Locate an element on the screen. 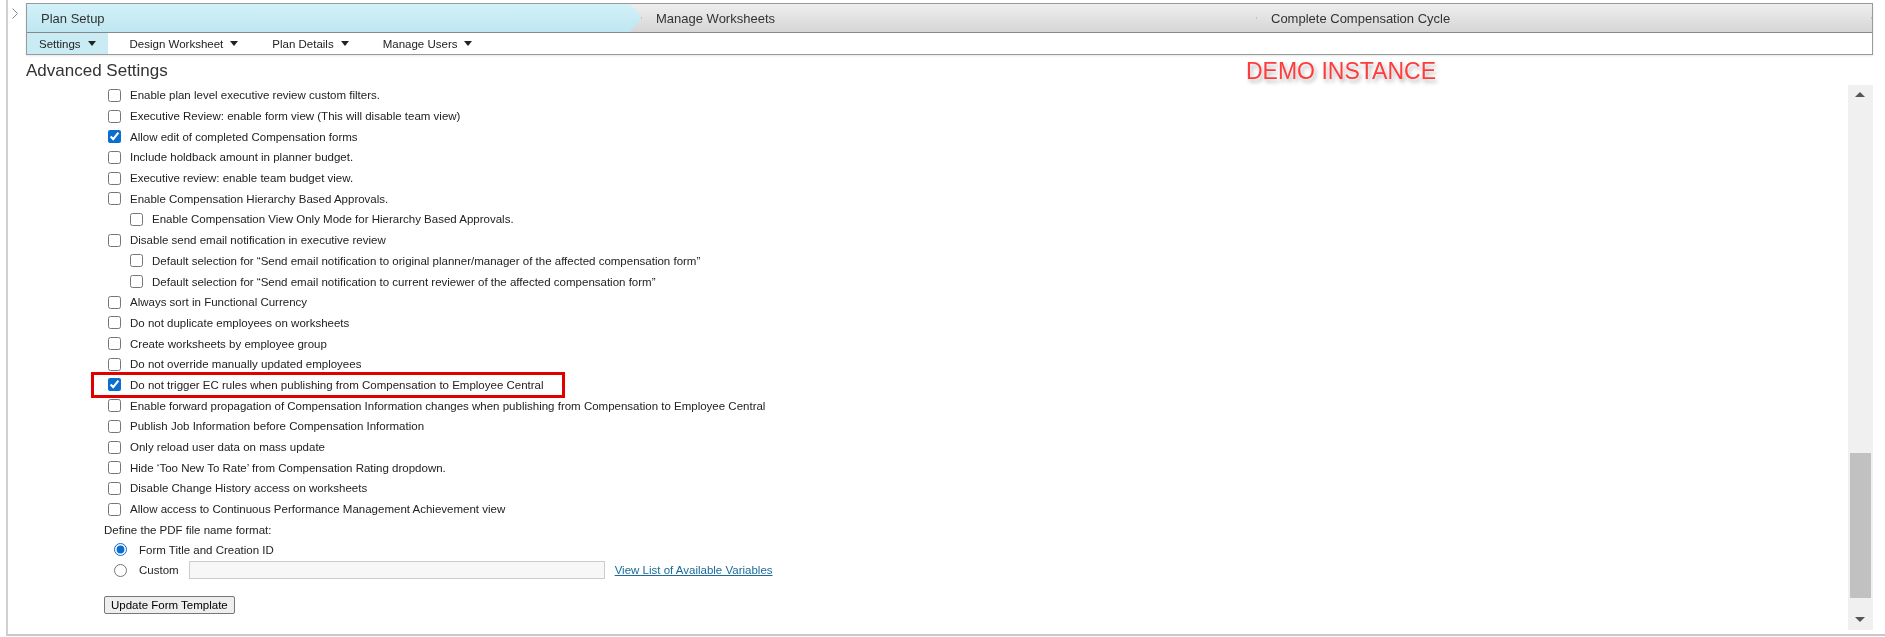  scrollbar-thumb is located at coordinates (1860, 525).